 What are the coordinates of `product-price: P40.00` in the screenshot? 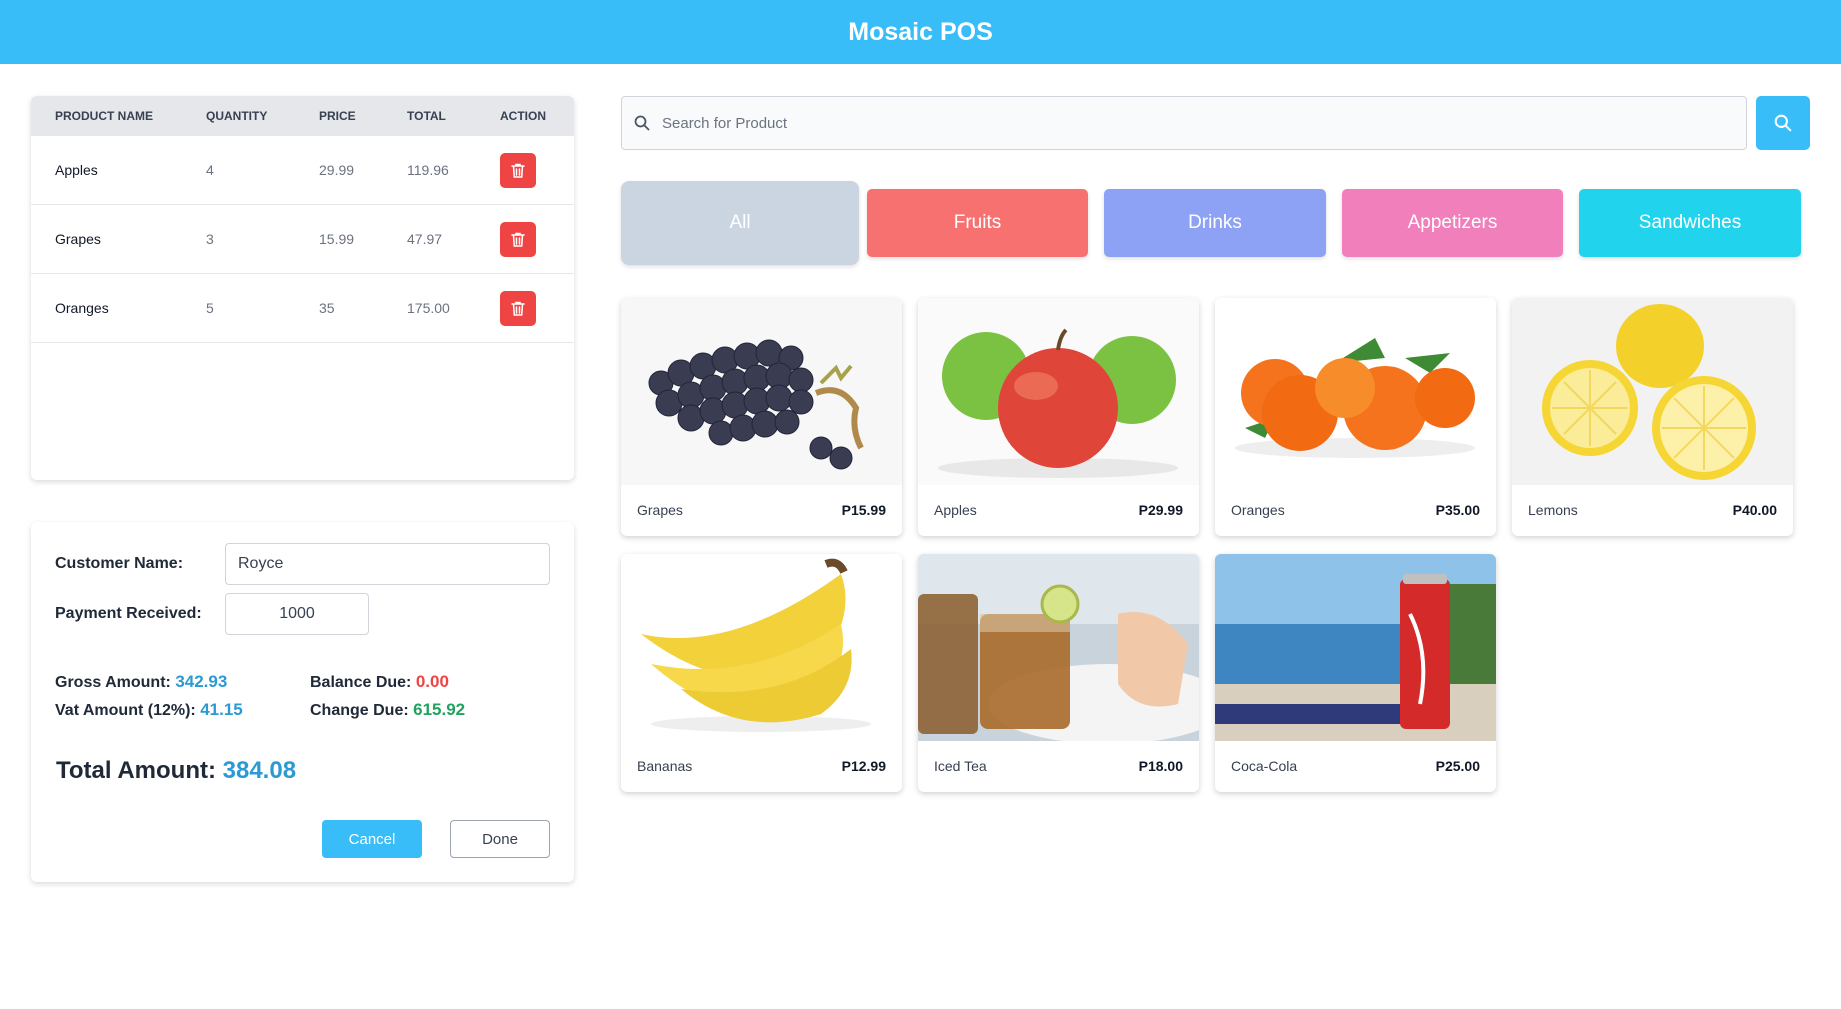 It's located at (1754, 510).